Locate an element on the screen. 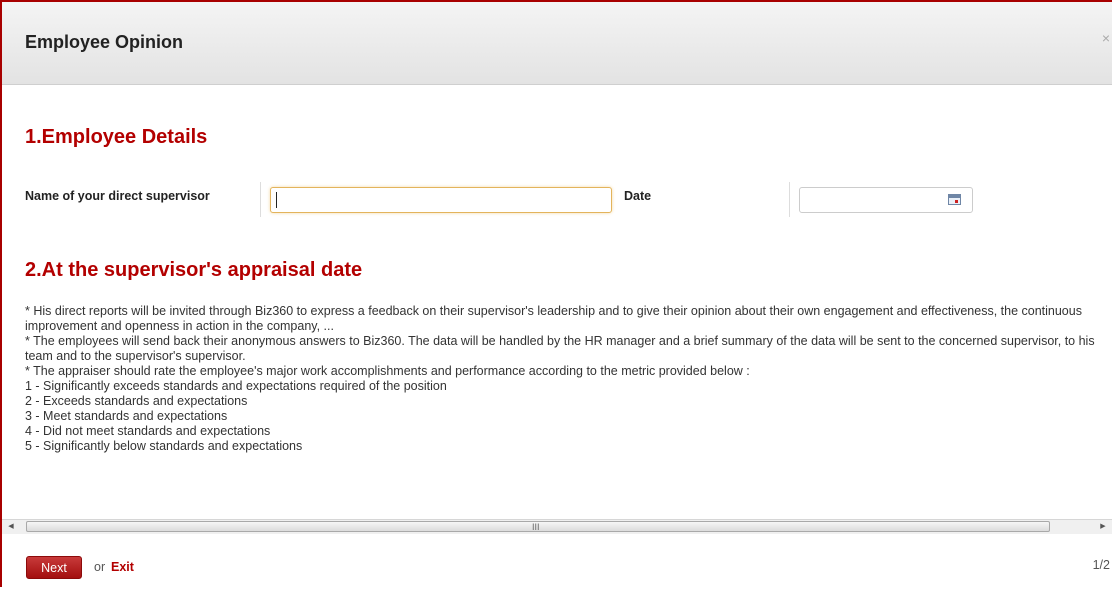 The height and width of the screenshot is (589, 1112). close-icon: × is located at coordinates (1106, 38).